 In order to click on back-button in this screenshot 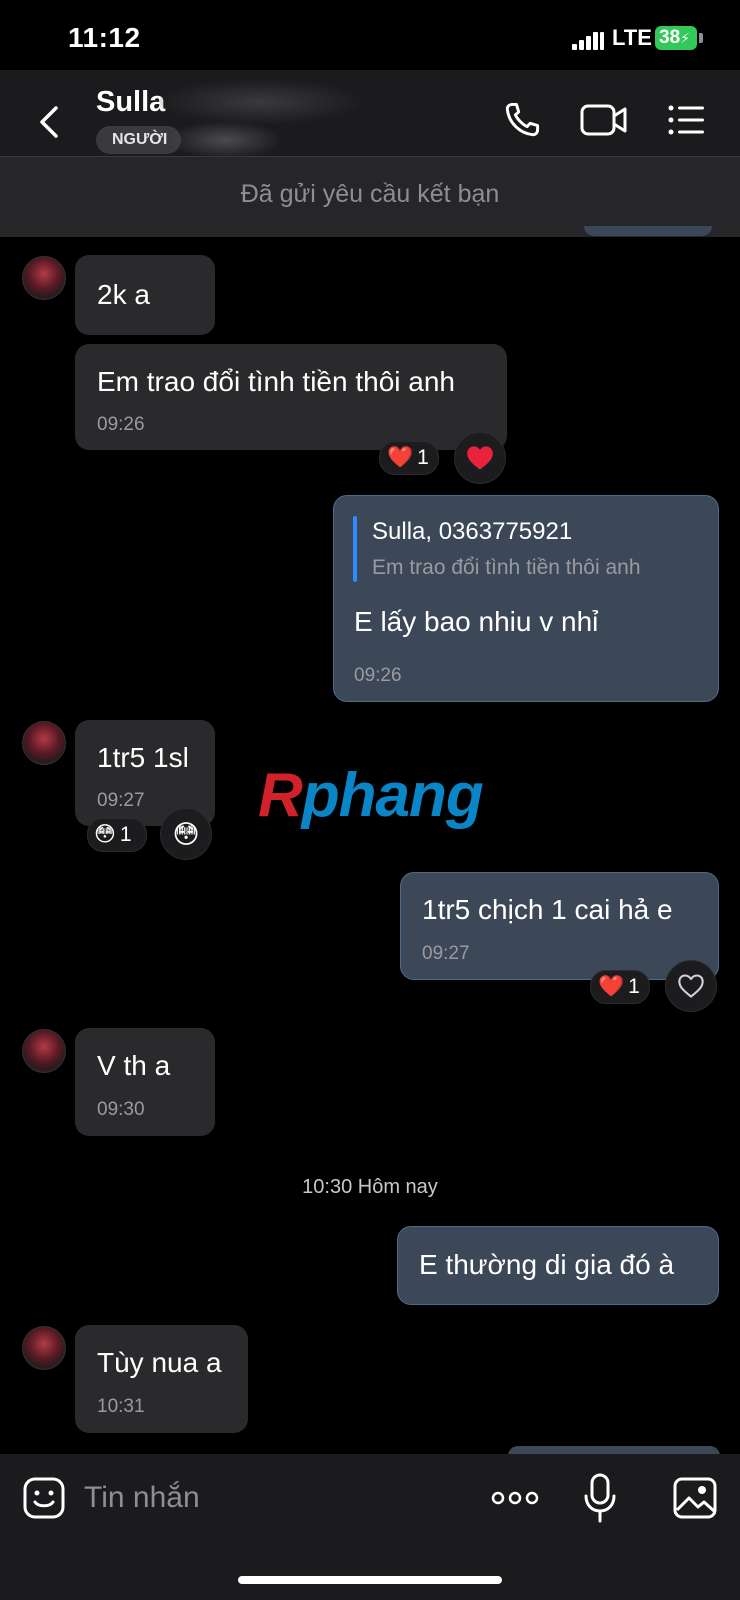, I will do `click(50, 122)`.